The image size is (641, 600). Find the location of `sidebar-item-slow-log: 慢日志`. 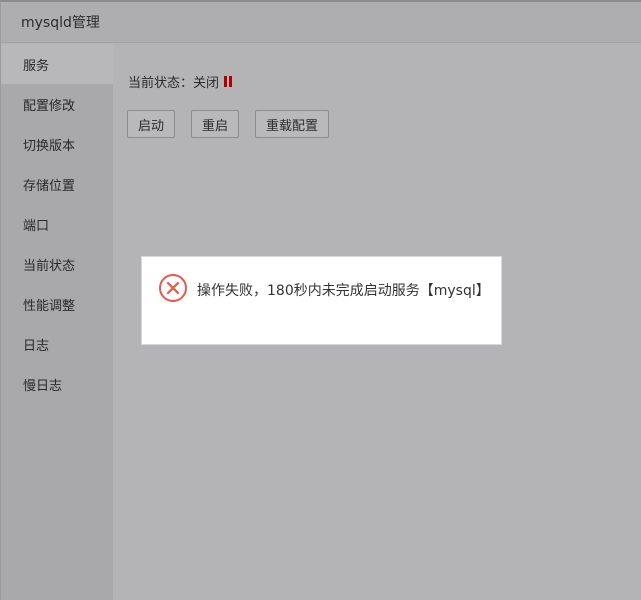

sidebar-item-slow-log: 慢日志 is located at coordinates (57, 384).